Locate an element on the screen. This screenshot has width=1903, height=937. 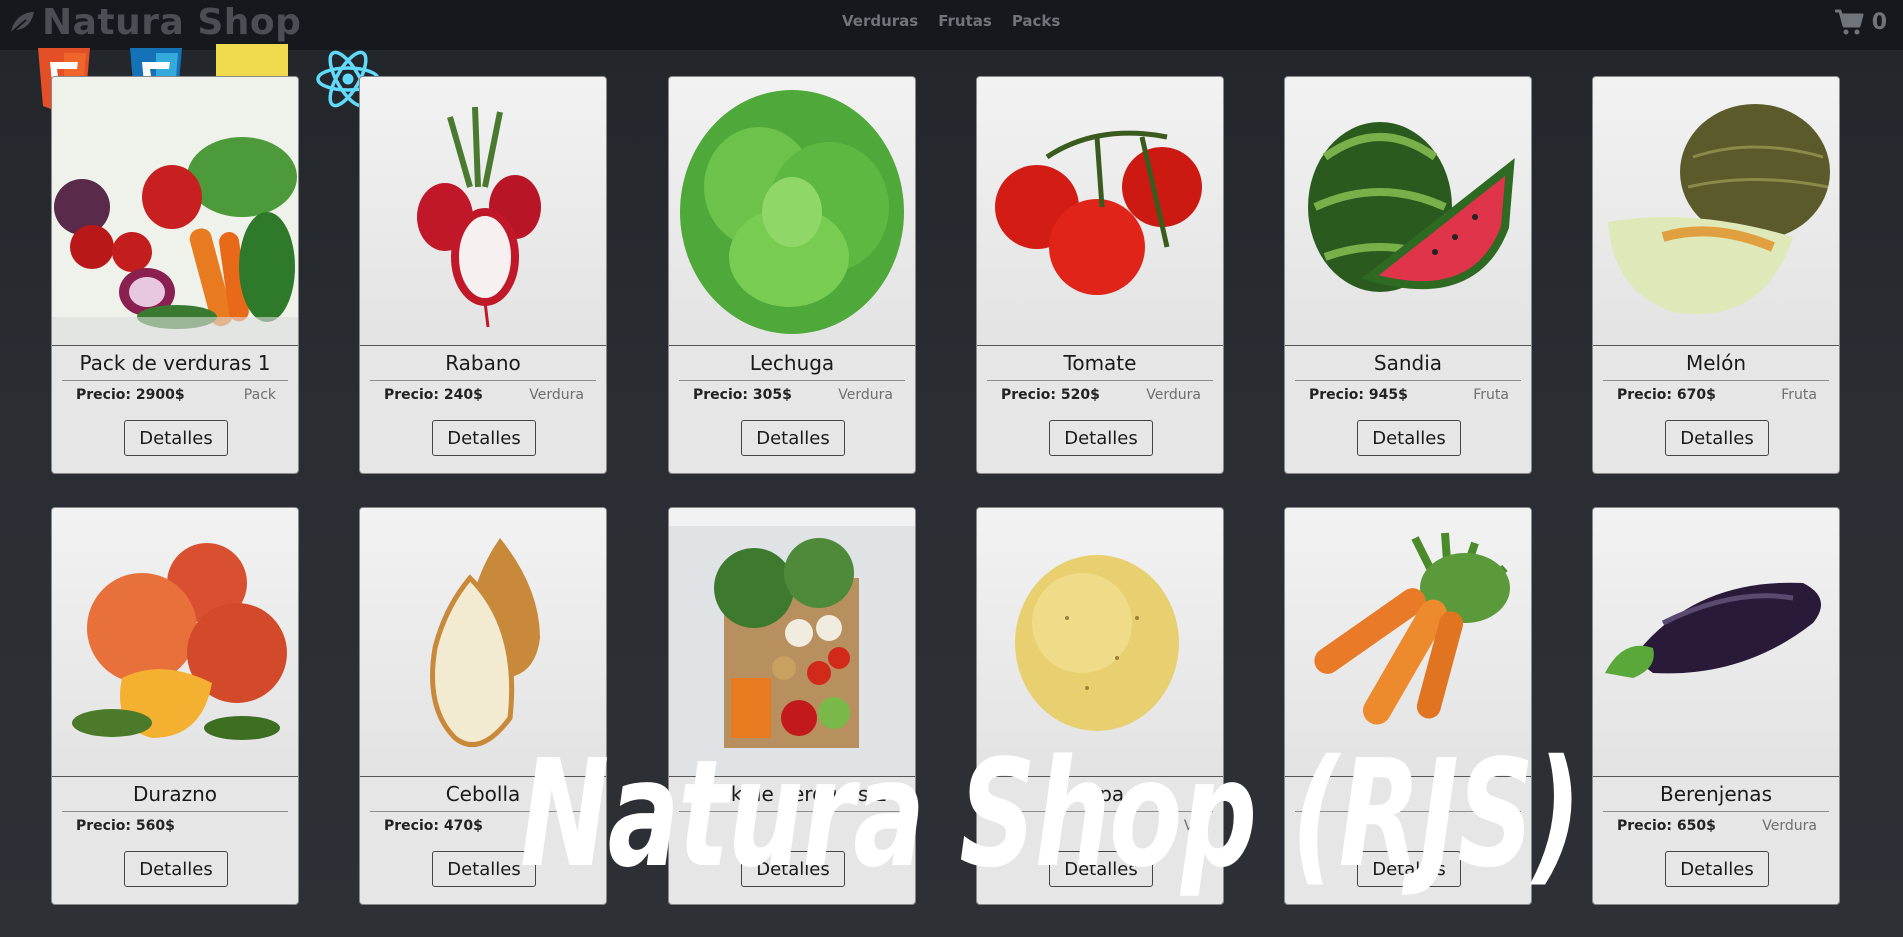
product-price: Precio: 945$ is located at coordinates (1358, 395).